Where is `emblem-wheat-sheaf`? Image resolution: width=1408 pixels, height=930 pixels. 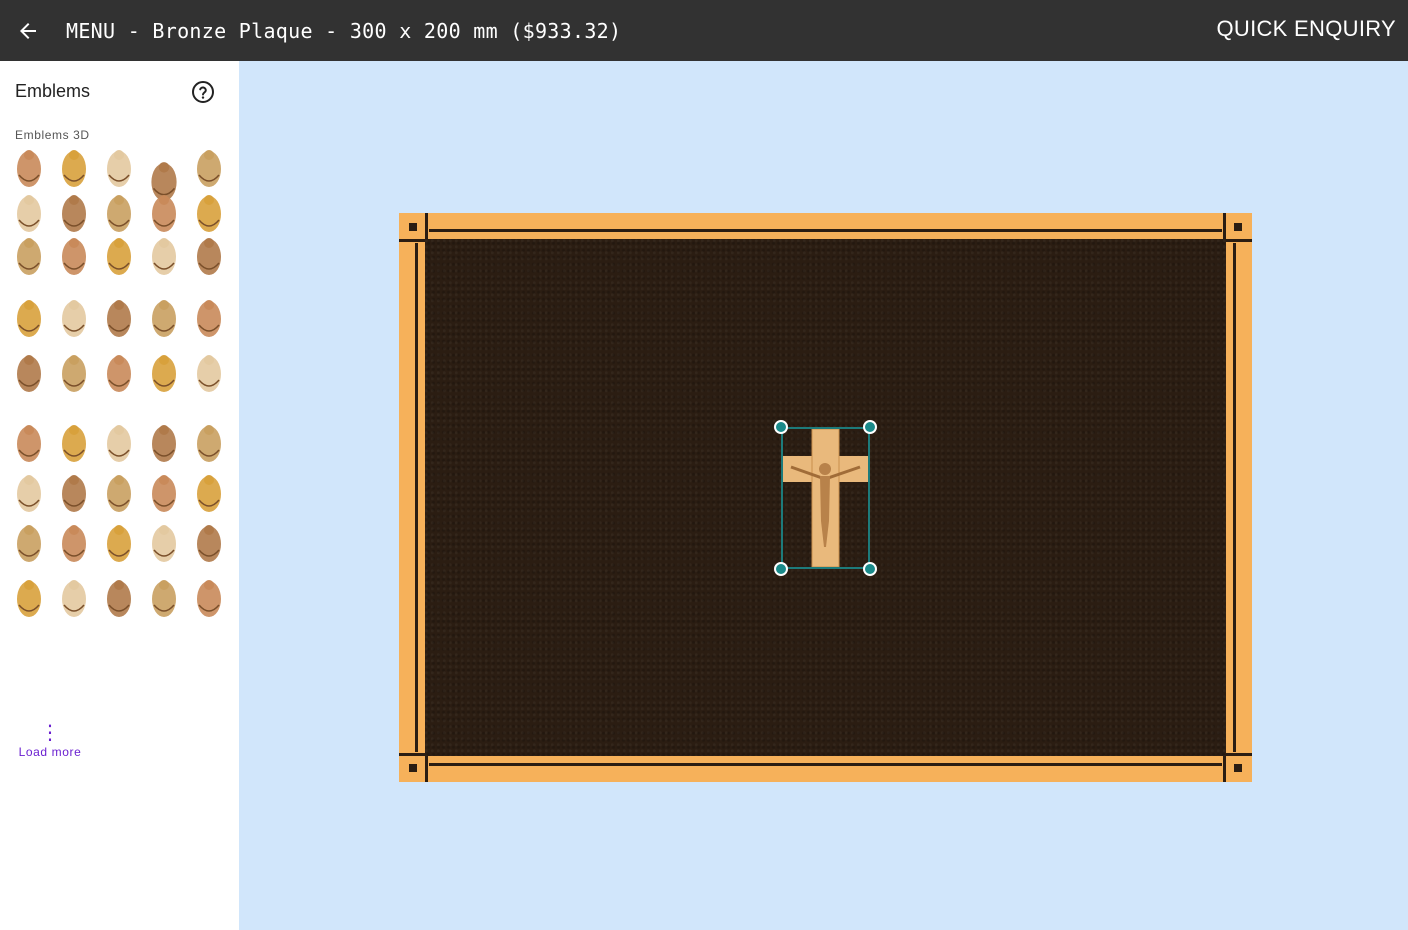
emblem-wheat-sheaf is located at coordinates (164, 213).